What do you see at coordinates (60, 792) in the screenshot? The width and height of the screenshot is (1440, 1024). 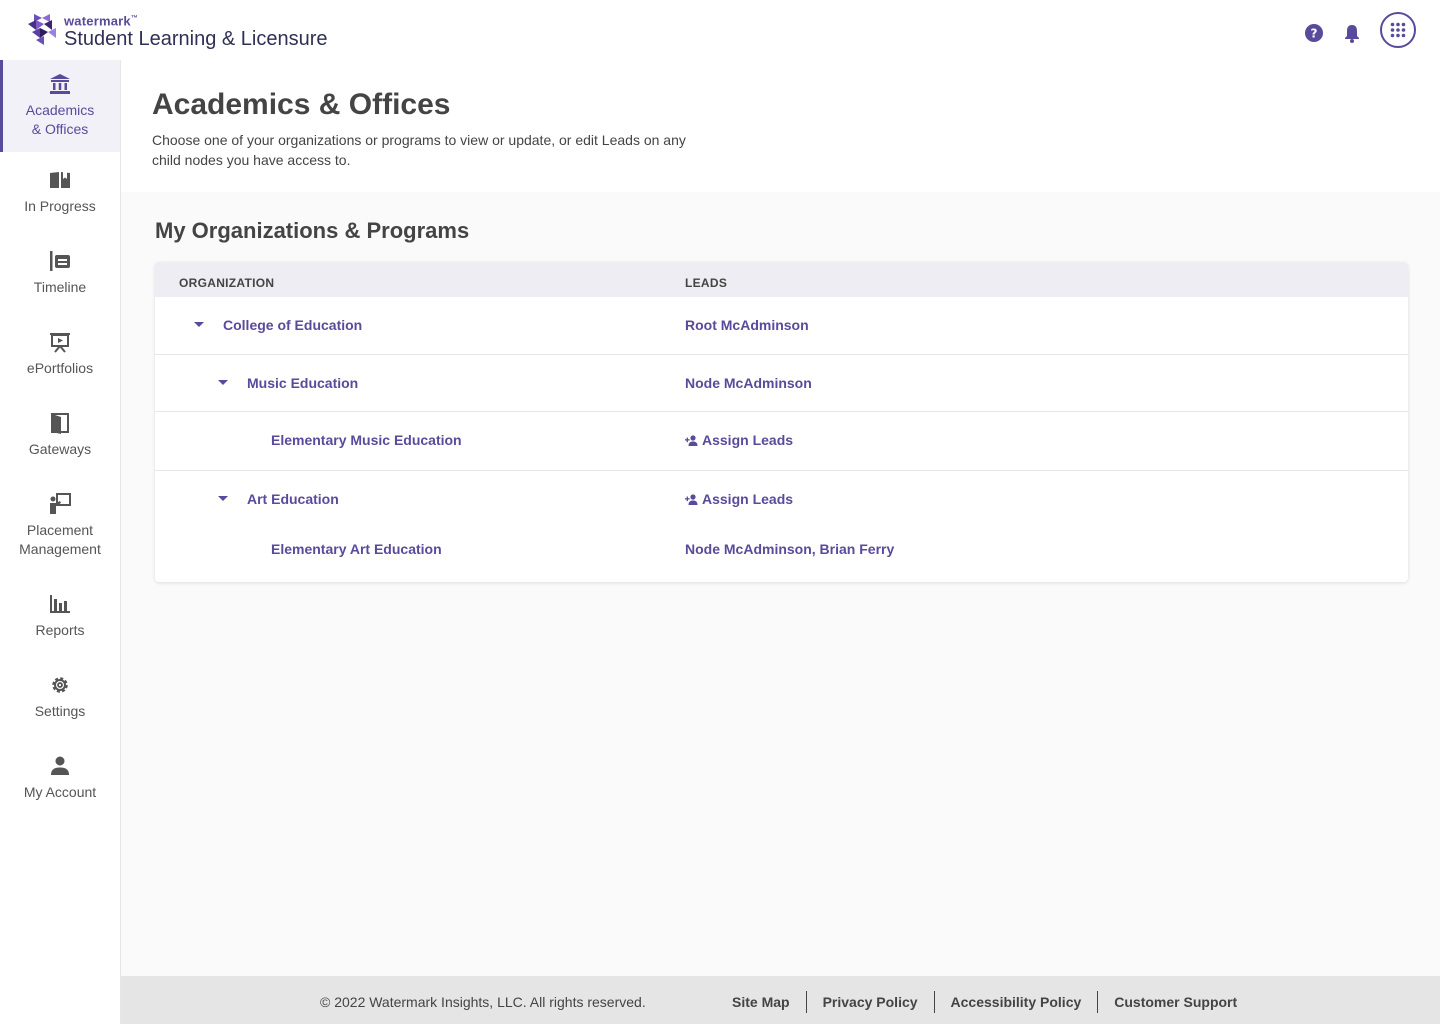 I see `sidebar-item-label: My Account` at bounding box center [60, 792].